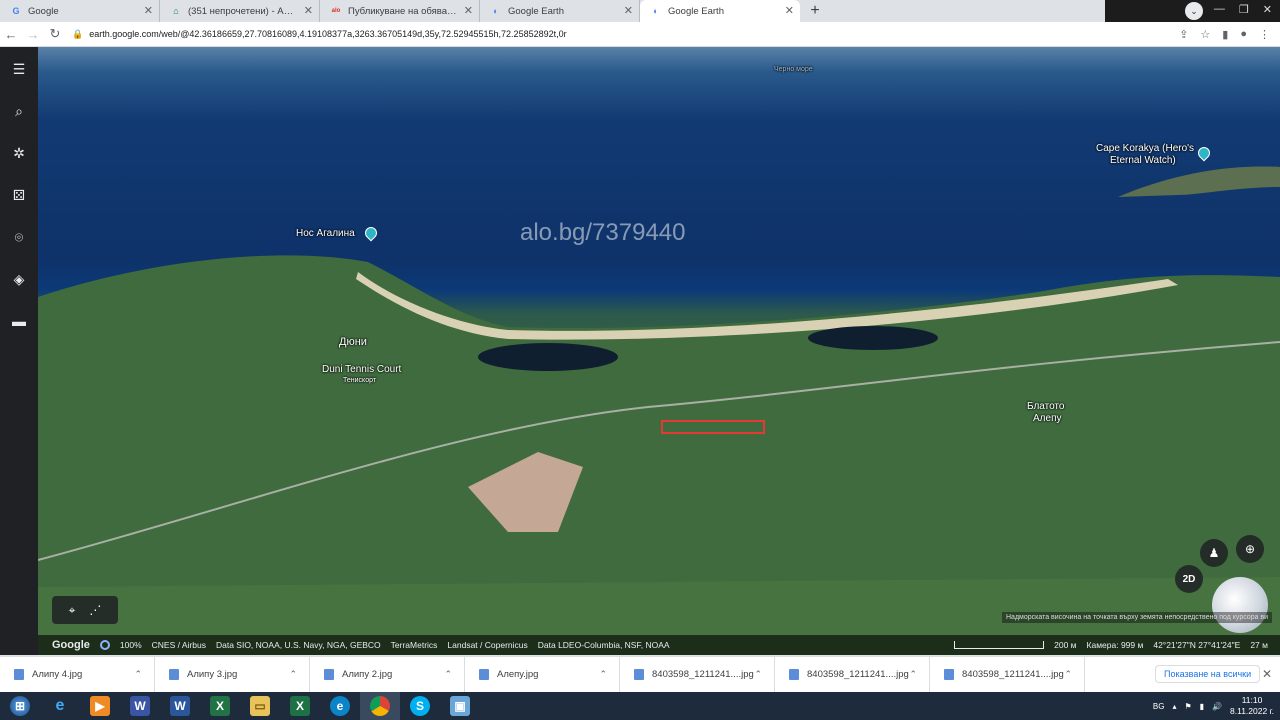 Image resolution: width=1280 pixels, height=720 pixels. Describe the element at coordinates (19, 111) in the screenshot. I see `search-icon: ⌕` at that location.